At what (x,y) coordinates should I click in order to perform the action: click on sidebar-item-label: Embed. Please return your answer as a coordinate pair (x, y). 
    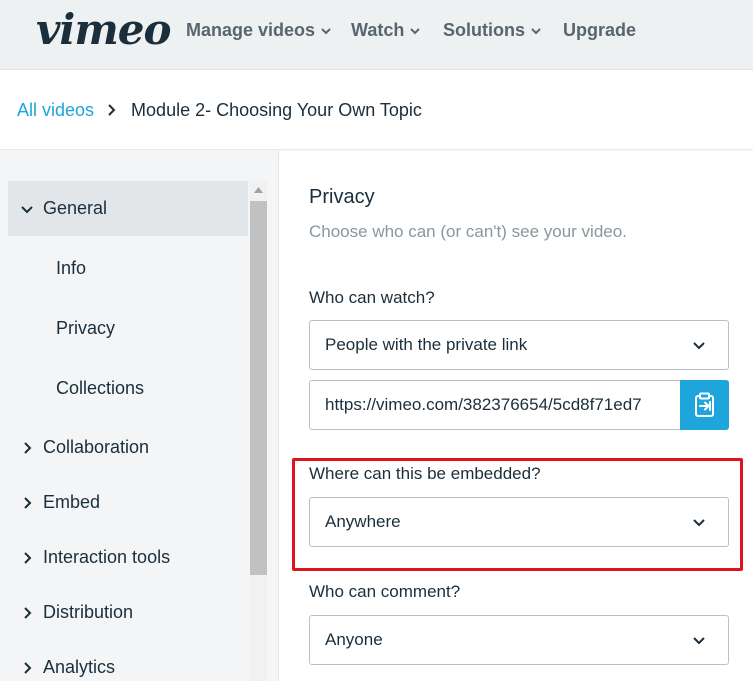
    Looking at the image, I should click on (72, 502).